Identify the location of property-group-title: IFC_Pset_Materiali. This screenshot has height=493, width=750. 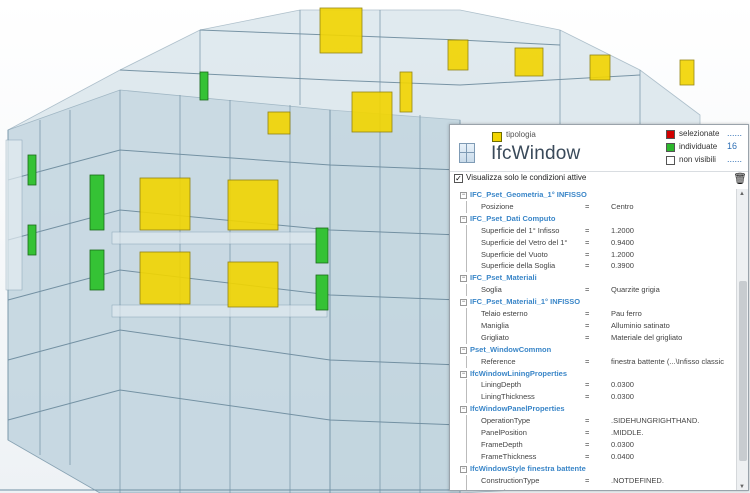
(503, 278).